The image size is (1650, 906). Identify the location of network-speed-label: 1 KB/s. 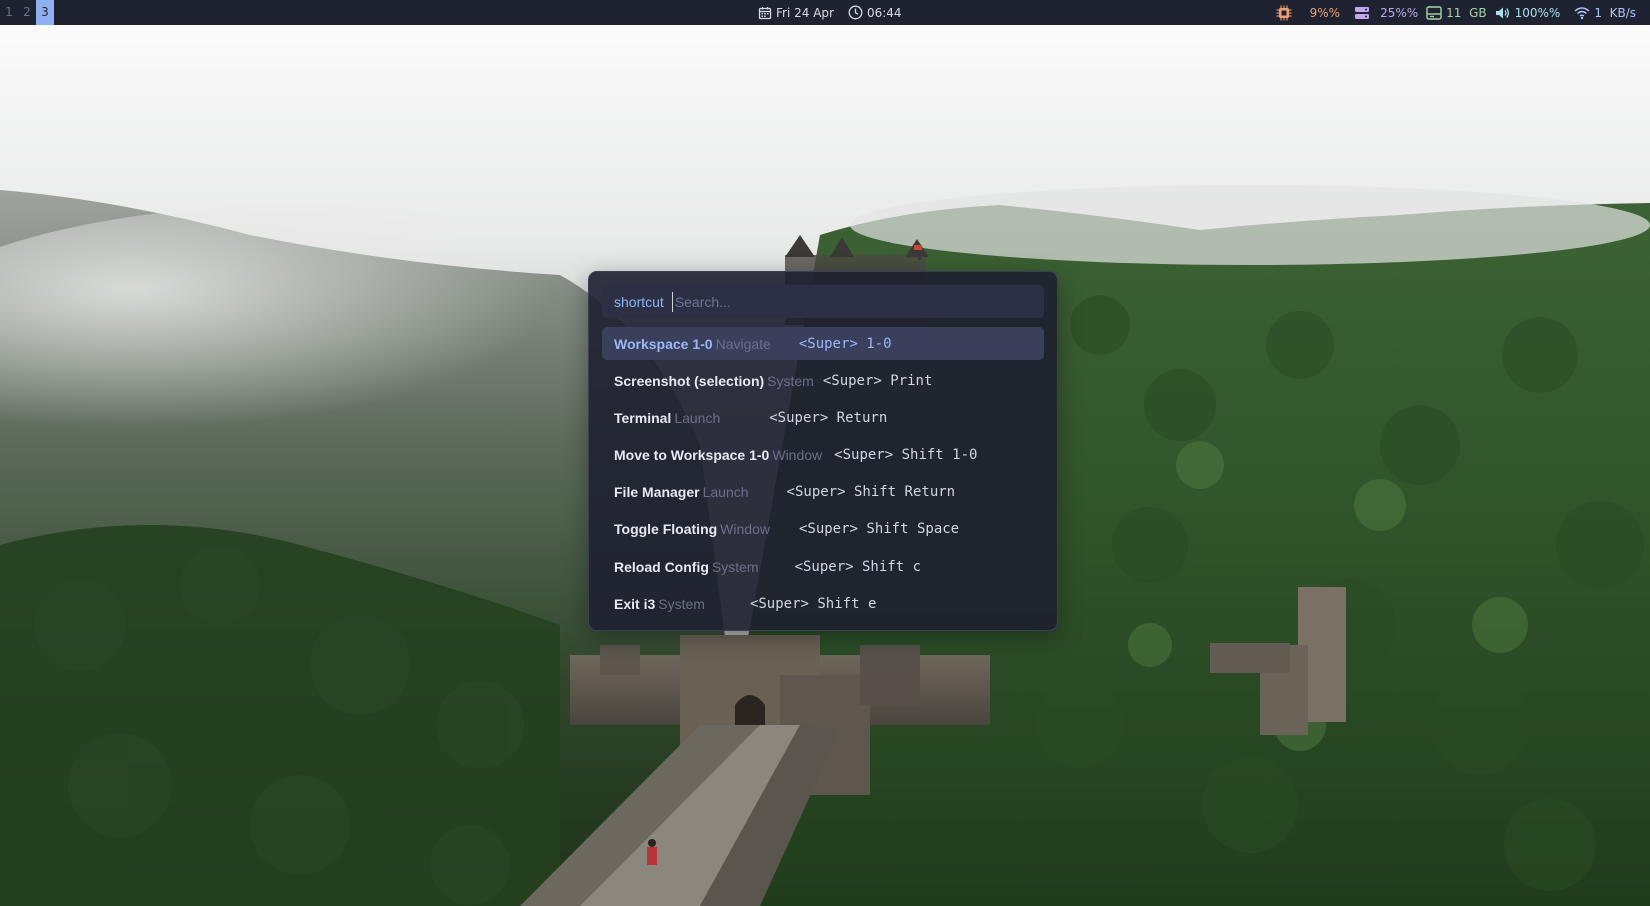
(1615, 12).